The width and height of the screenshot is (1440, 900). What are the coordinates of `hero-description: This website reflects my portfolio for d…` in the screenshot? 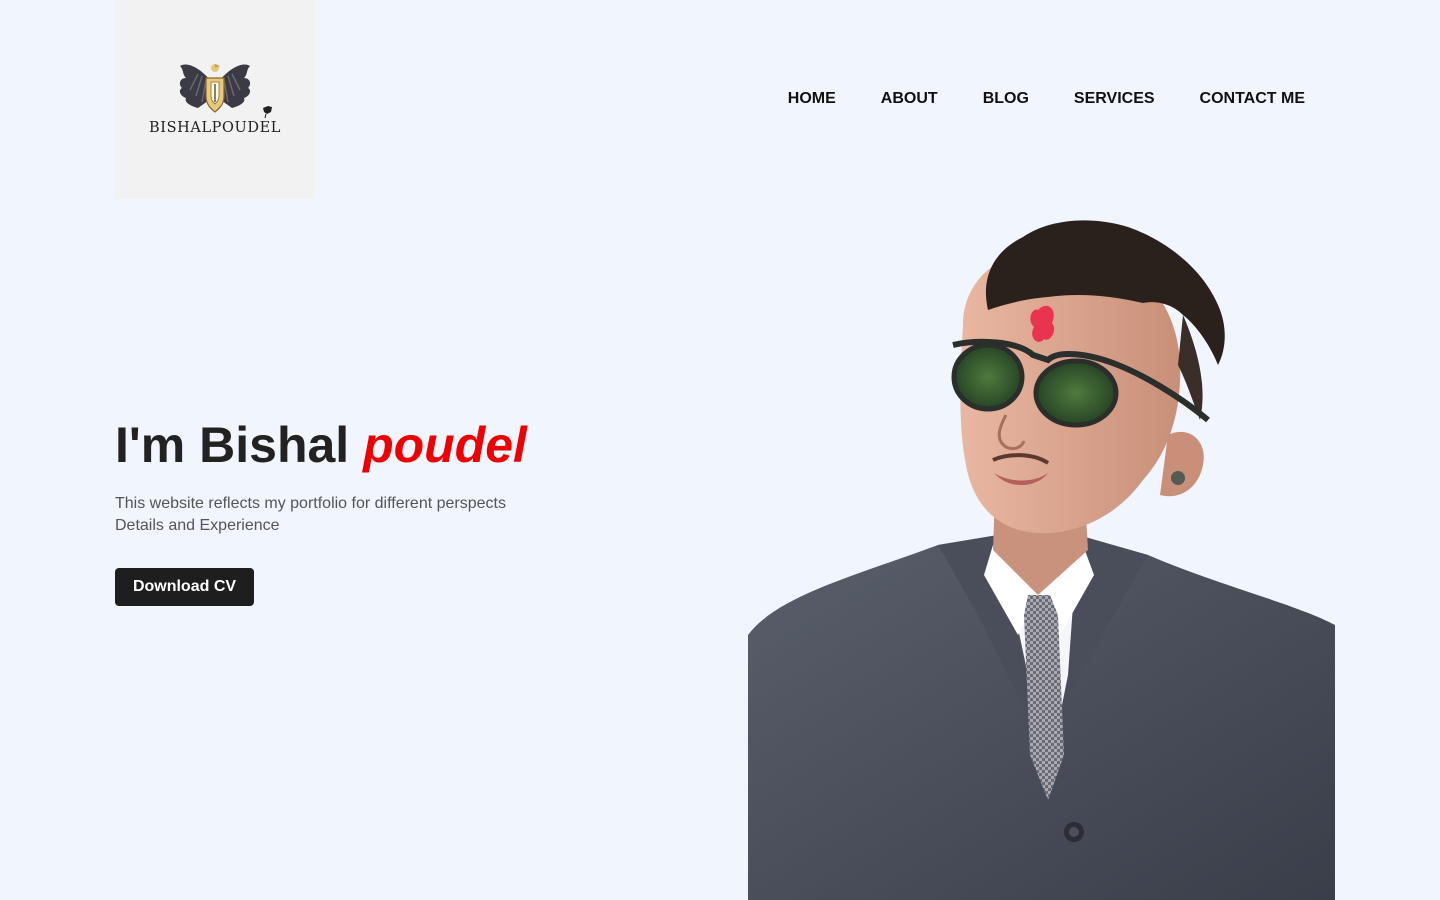 It's located at (325, 515).